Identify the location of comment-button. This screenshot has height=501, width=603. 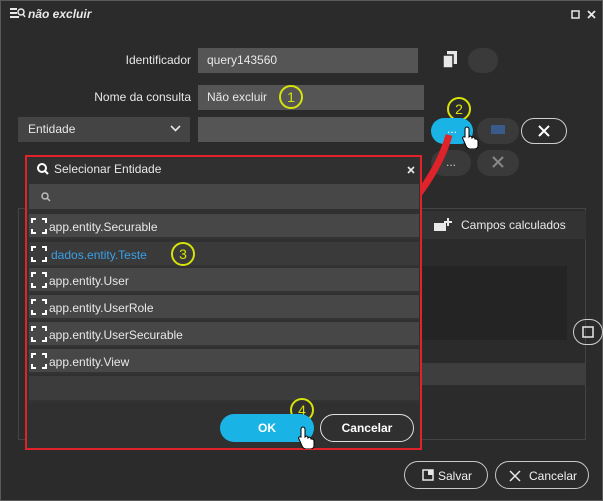
(498, 131).